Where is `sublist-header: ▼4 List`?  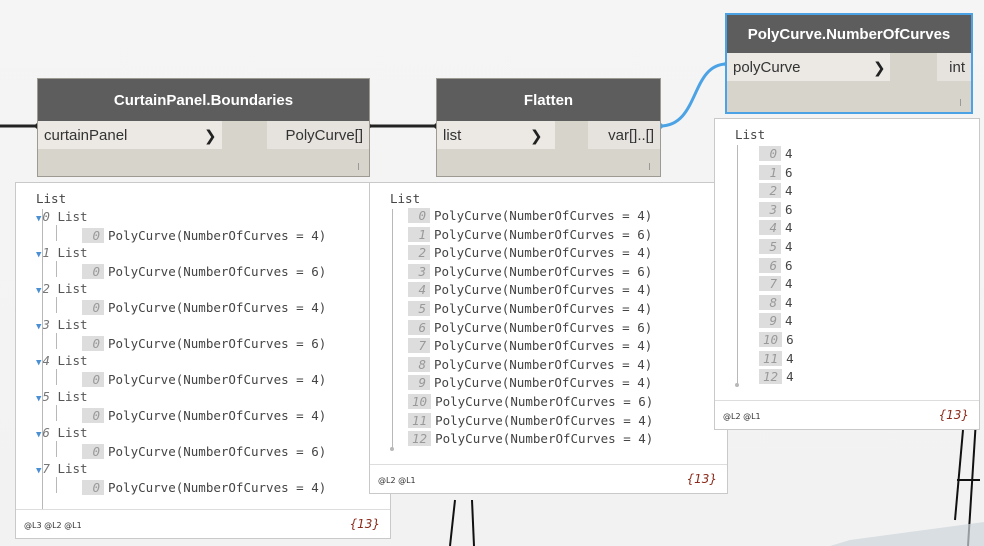
sublist-header: ▼4 List is located at coordinates (62, 360).